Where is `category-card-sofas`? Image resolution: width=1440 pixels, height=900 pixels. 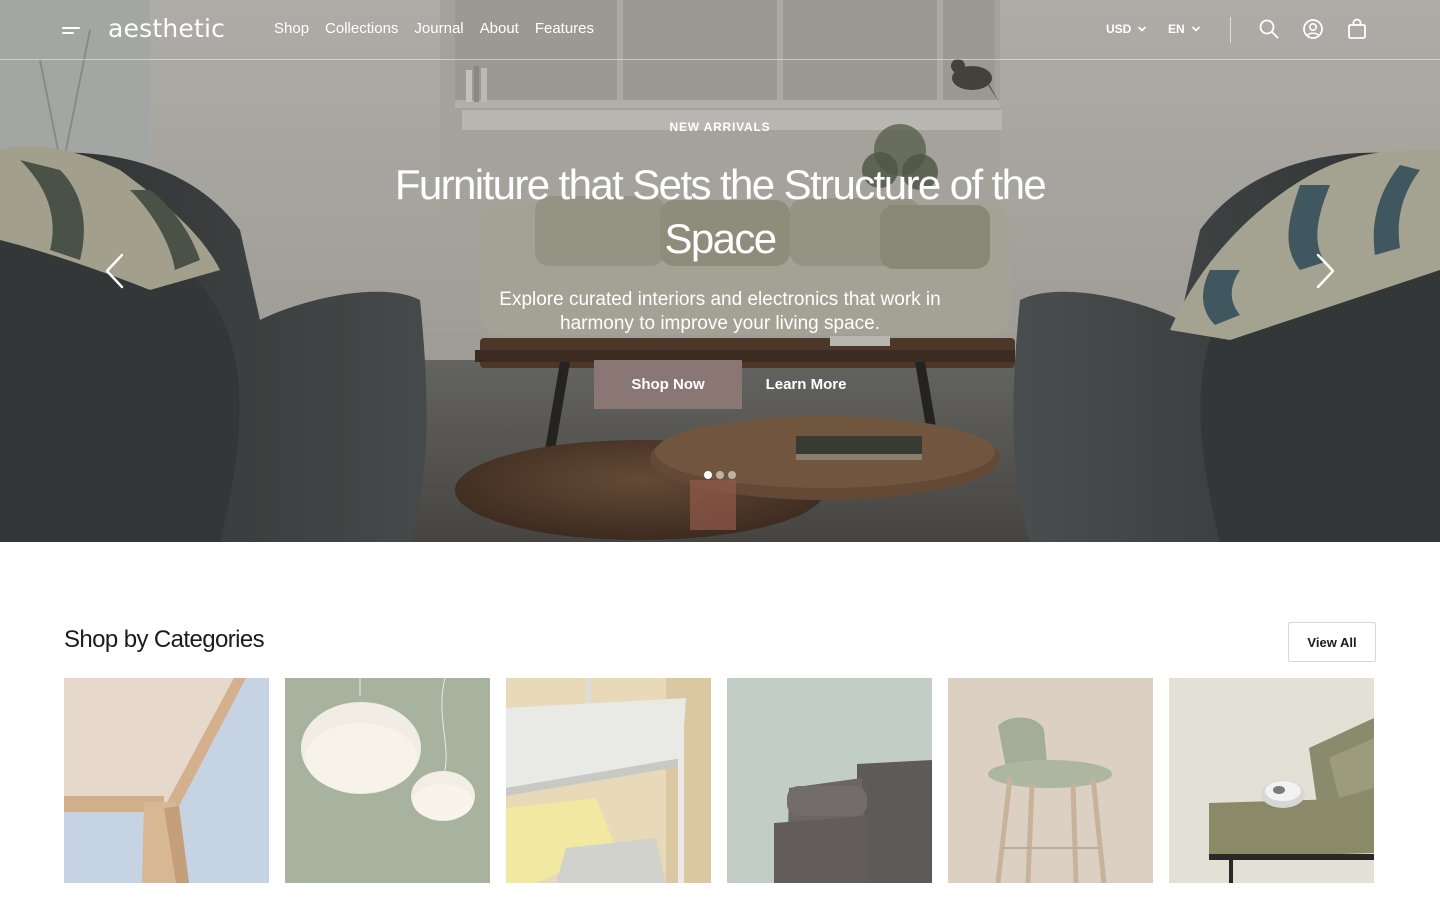 category-card-sofas is located at coordinates (829, 780).